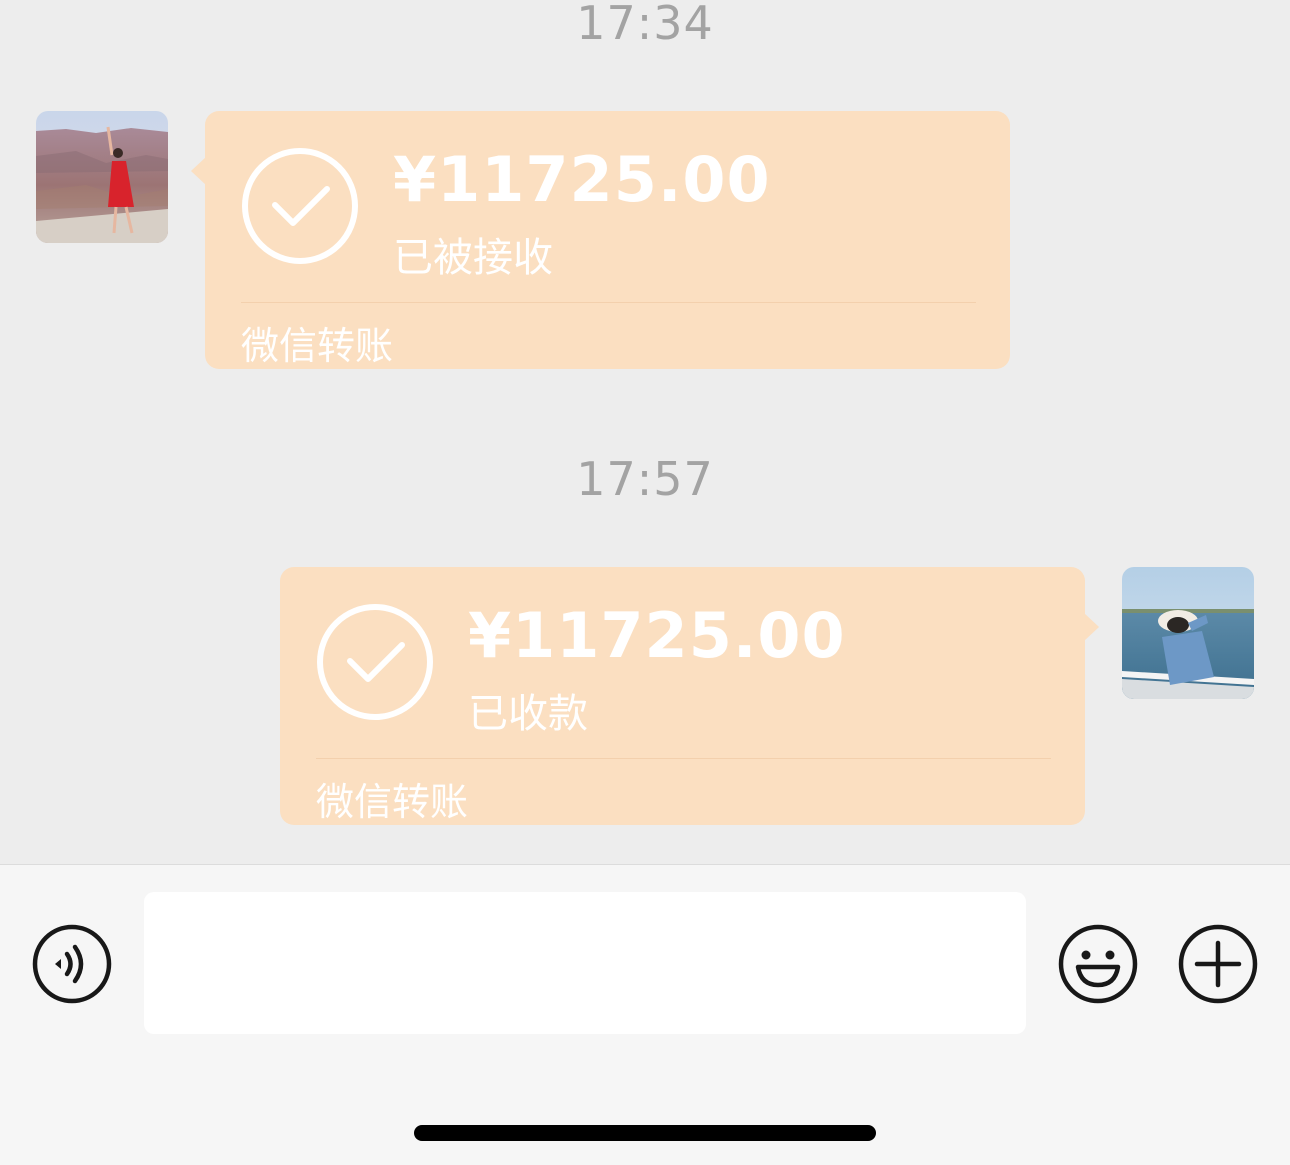  What do you see at coordinates (102, 177) in the screenshot?
I see `avatar-canyon-photo` at bounding box center [102, 177].